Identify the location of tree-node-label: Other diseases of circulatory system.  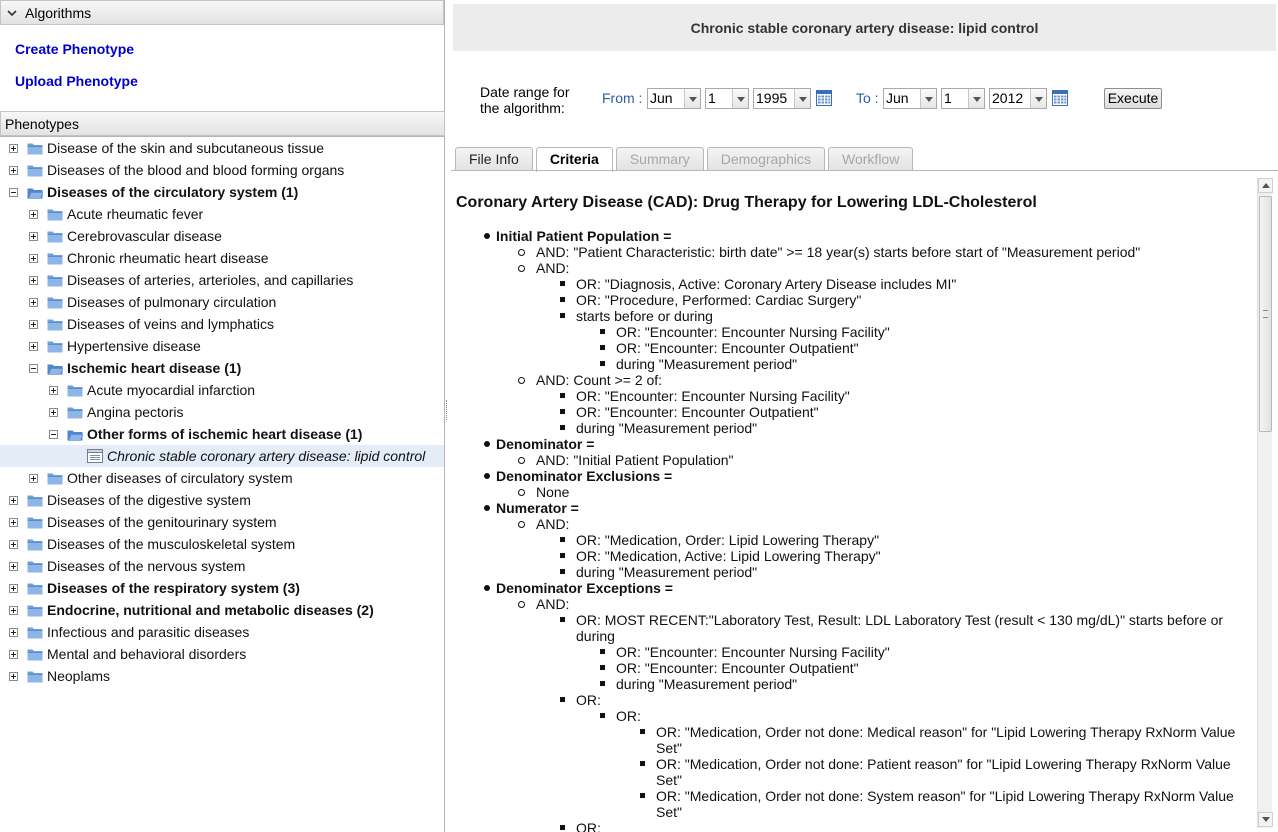
(180, 478).